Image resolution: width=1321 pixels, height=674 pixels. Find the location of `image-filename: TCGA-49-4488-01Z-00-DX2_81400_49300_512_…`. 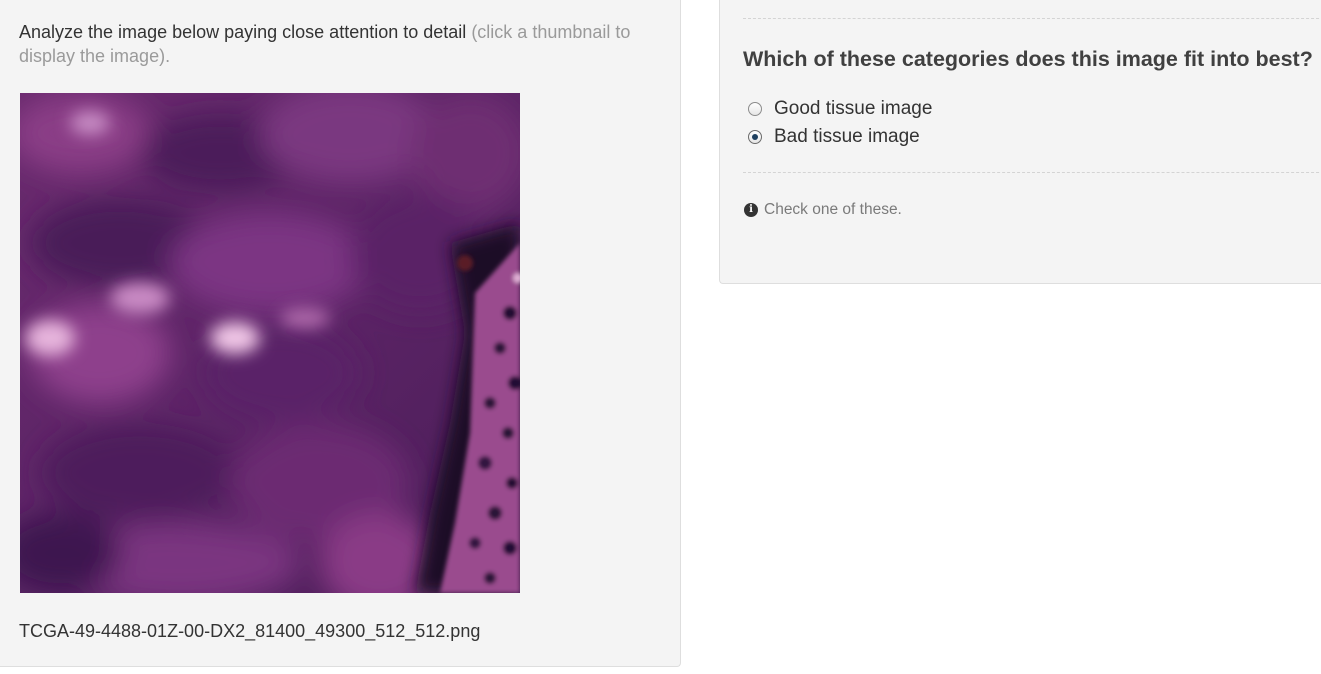

image-filename: TCGA-49-4488-01Z-00-DX2_81400_49300_512_… is located at coordinates (250, 631).